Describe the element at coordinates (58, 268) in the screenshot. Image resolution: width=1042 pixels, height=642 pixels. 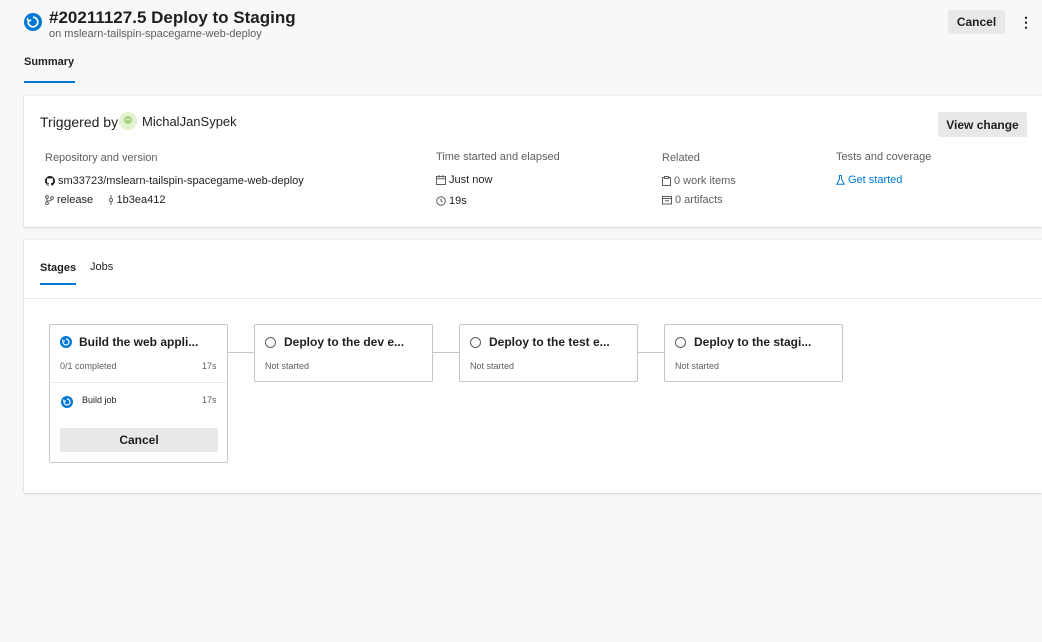
I see `tab-stages: Stages` at that location.